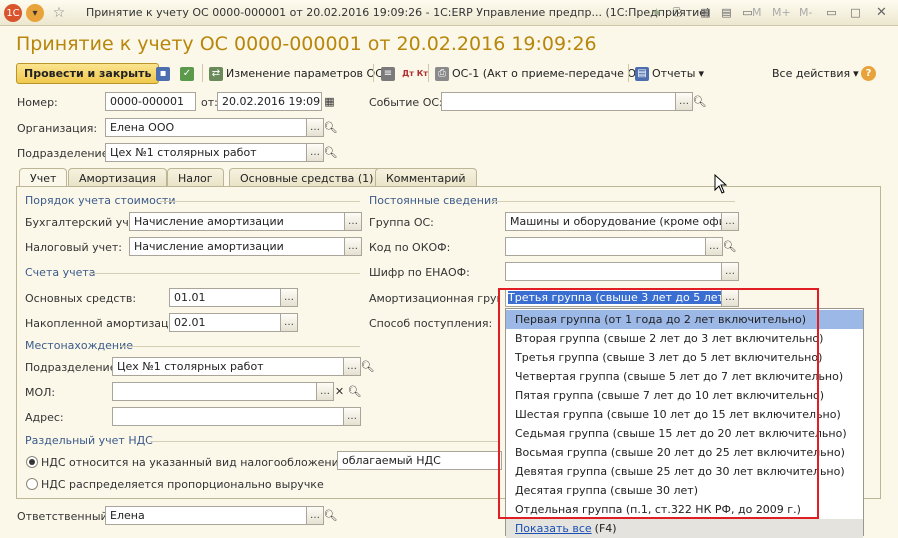 Image resolution: width=898 pixels, height=538 pixels. What do you see at coordinates (726, 12) in the screenshot?
I see `calendar-icon: ▤` at bounding box center [726, 12].